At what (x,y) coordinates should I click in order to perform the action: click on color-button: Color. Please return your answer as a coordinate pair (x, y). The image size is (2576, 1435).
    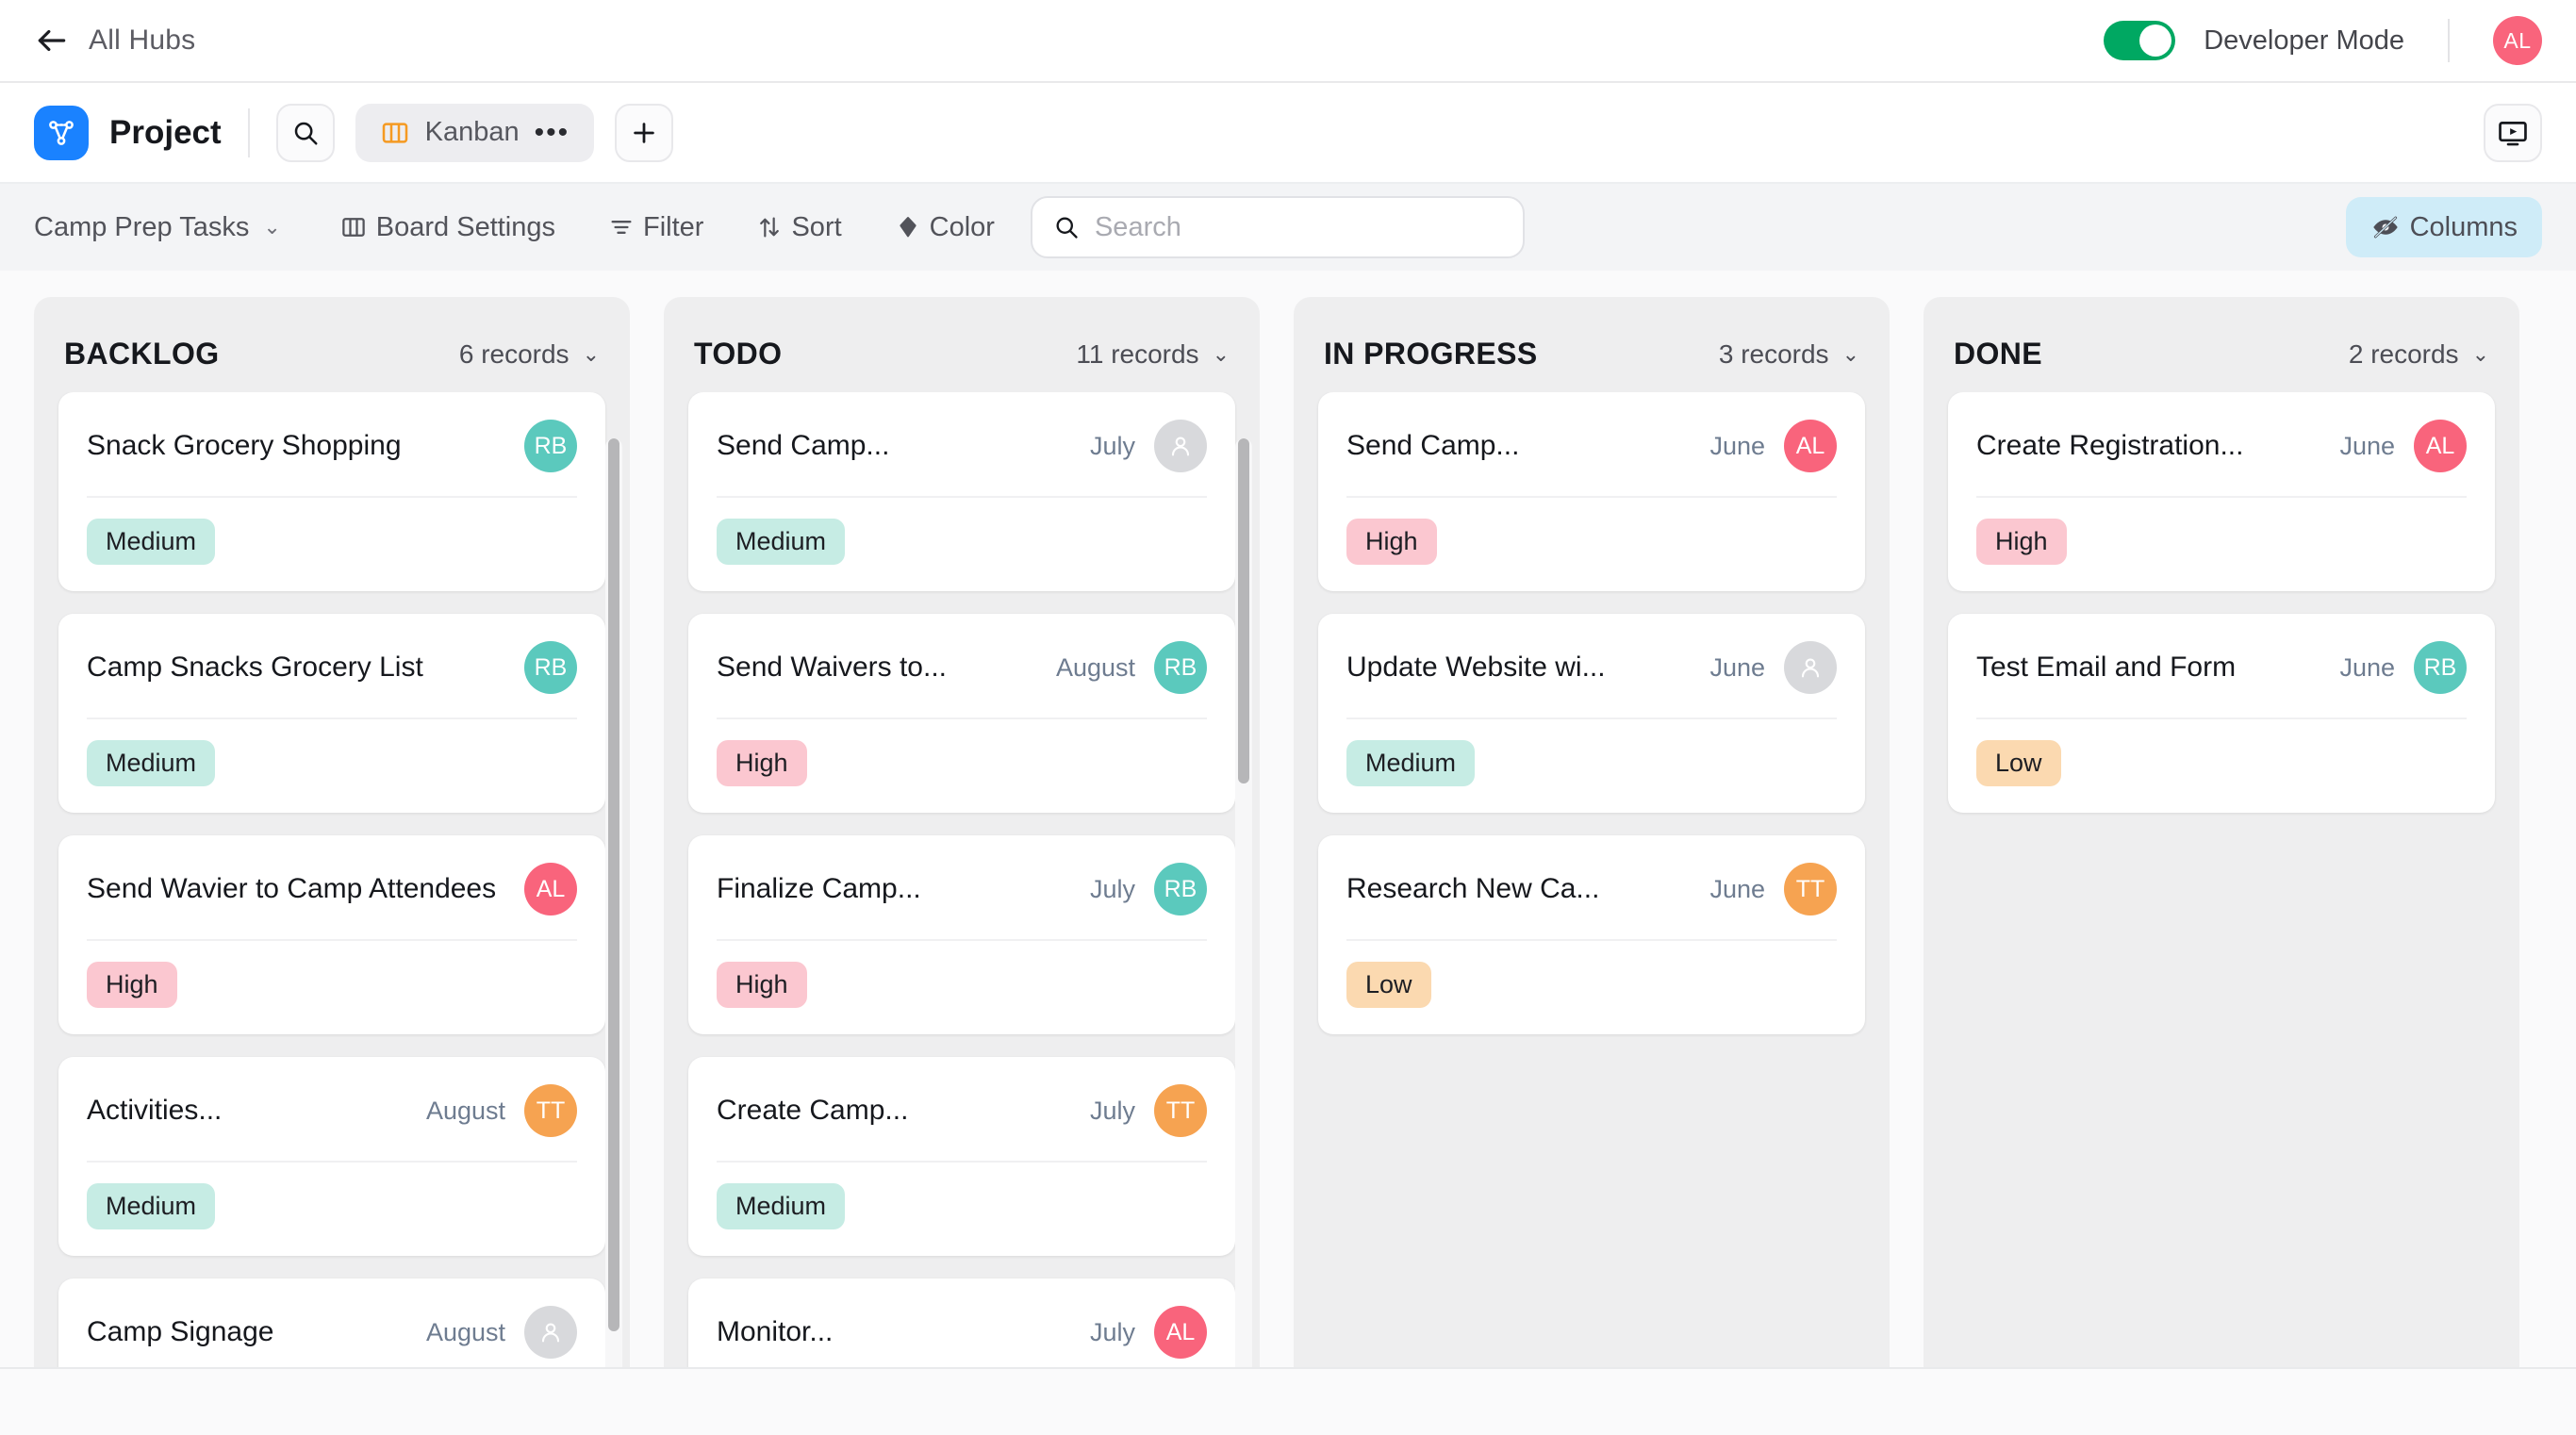
    Looking at the image, I should click on (945, 227).